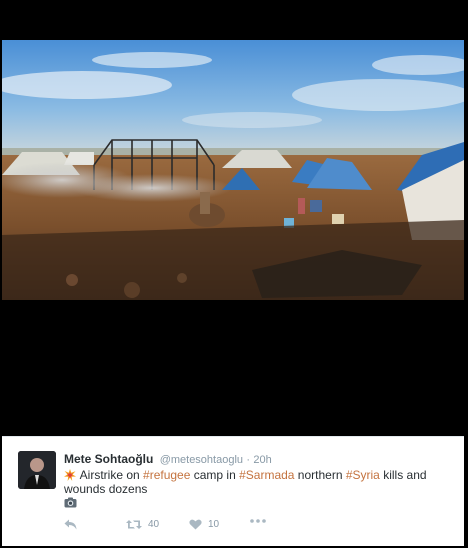 Image resolution: width=468 pixels, height=548 pixels. Describe the element at coordinates (215, 475) in the screenshot. I see `tweet-text-part: camp in` at that location.